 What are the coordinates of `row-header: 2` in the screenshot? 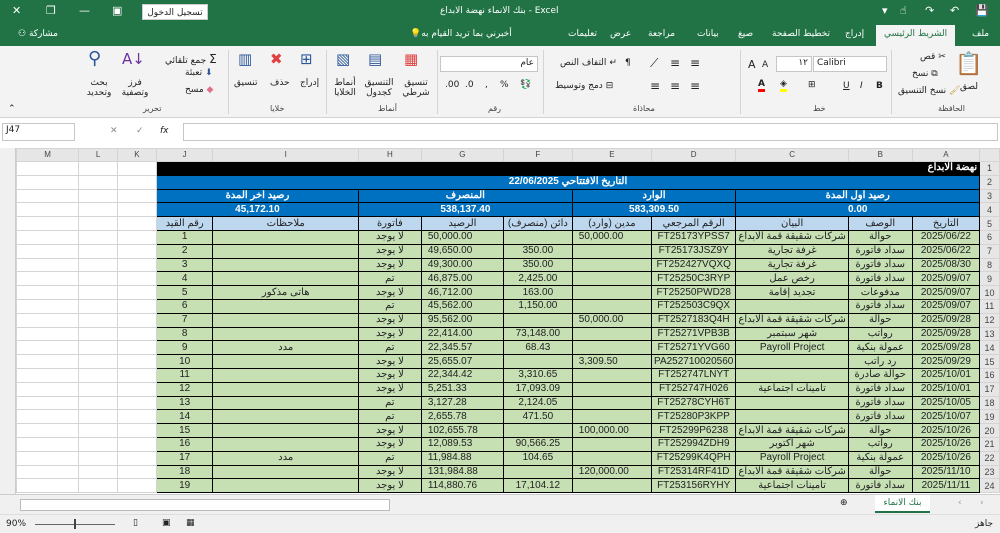 It's located at (989, 182).